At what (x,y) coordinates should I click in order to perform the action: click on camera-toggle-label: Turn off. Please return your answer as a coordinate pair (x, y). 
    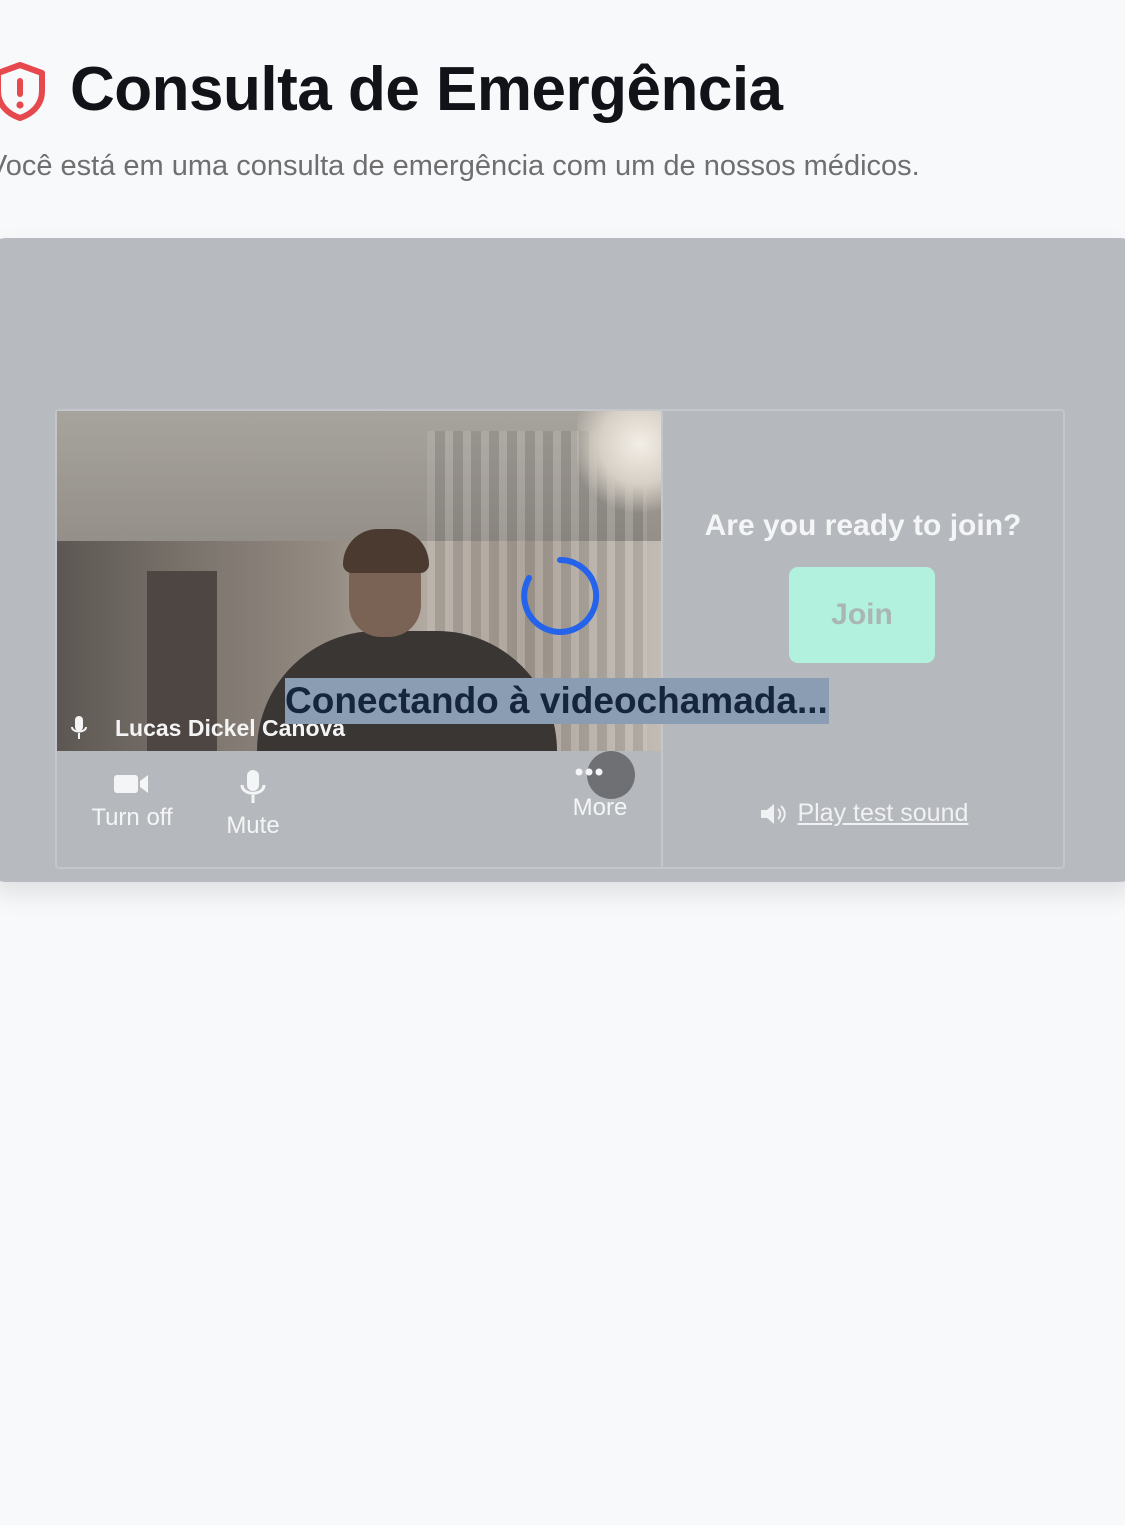
    Looking at the image, I should click on (132, 817).